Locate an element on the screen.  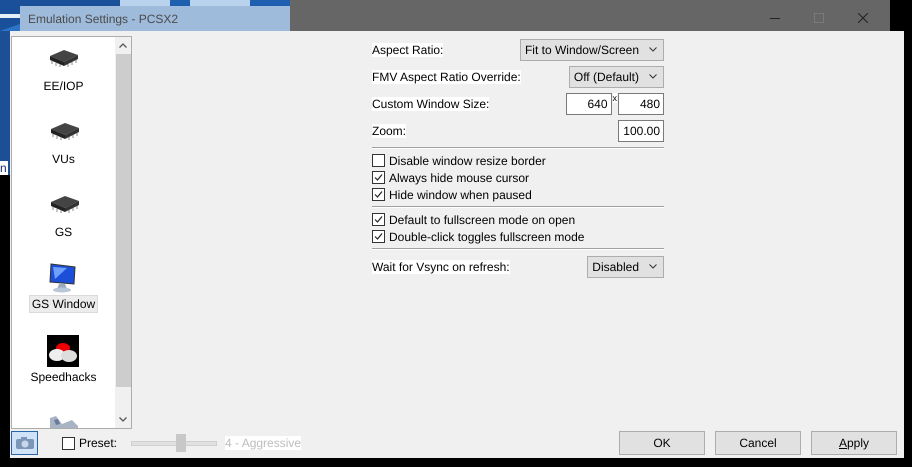
close-icon is located at coordinates (863, 17).